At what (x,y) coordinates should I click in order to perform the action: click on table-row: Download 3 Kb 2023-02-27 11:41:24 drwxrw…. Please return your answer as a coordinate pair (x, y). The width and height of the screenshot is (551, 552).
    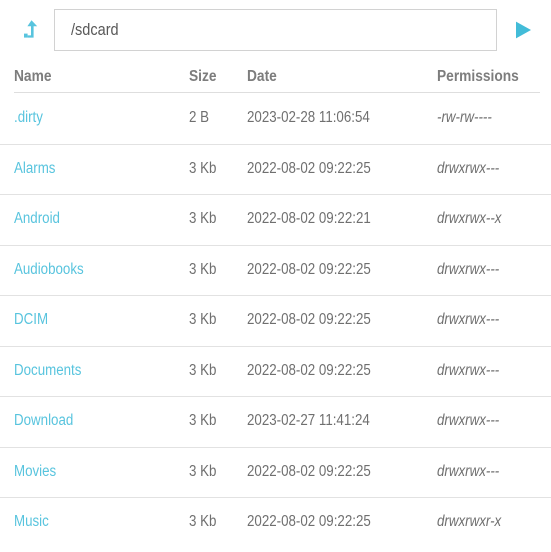
    Looking at the image, I should click on (275, 421).